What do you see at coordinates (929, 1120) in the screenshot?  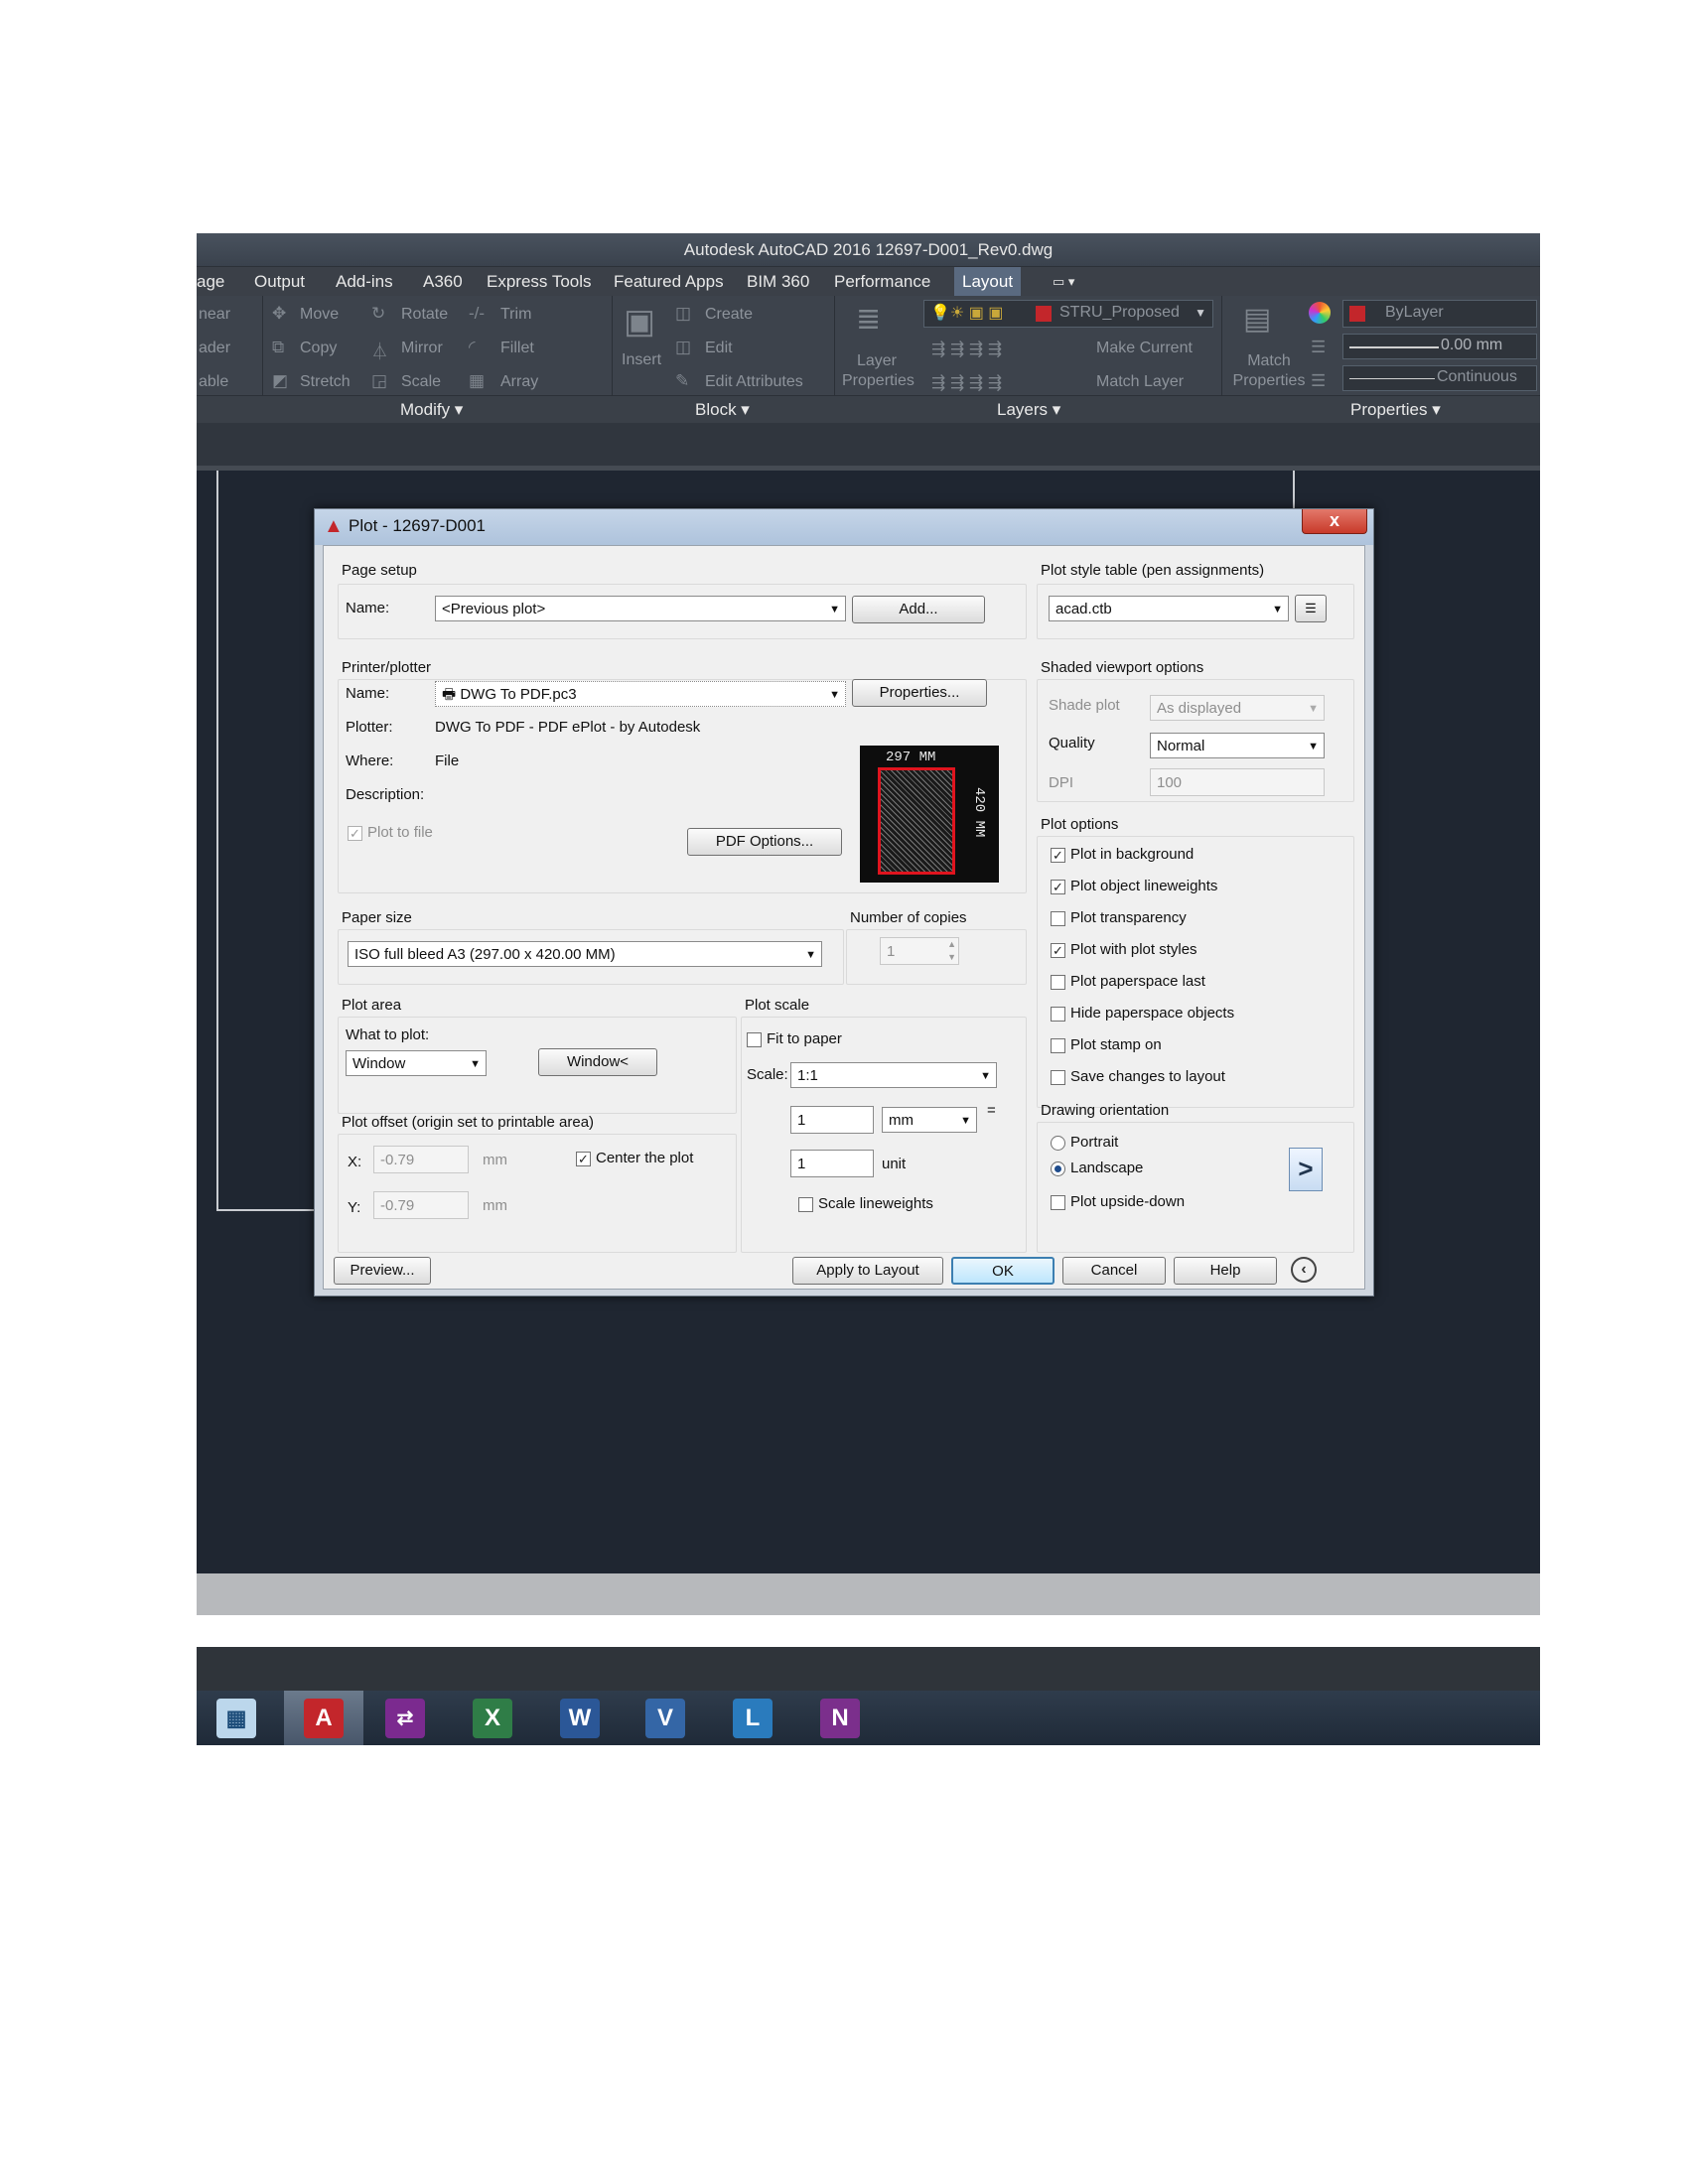 I see `scale-units-select: mm ▼` at bounding box center [929, 1120].